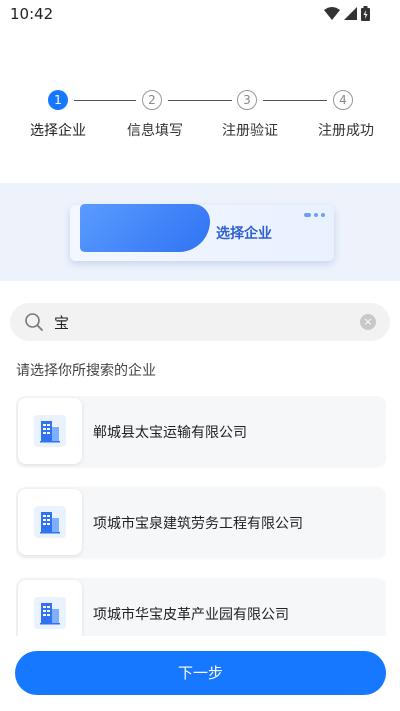  I want to click on company-search-box: ×, so click(200, 322).